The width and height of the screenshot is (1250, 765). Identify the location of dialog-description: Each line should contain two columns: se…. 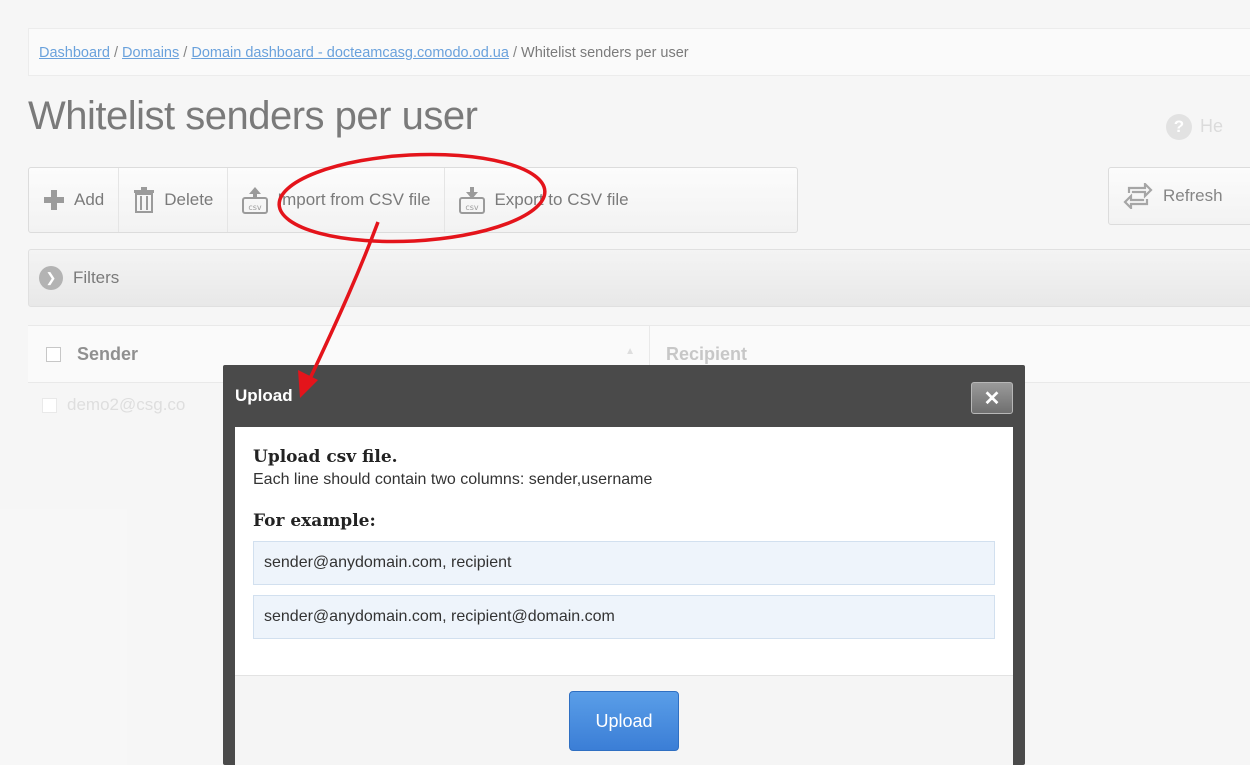
(453, 479).